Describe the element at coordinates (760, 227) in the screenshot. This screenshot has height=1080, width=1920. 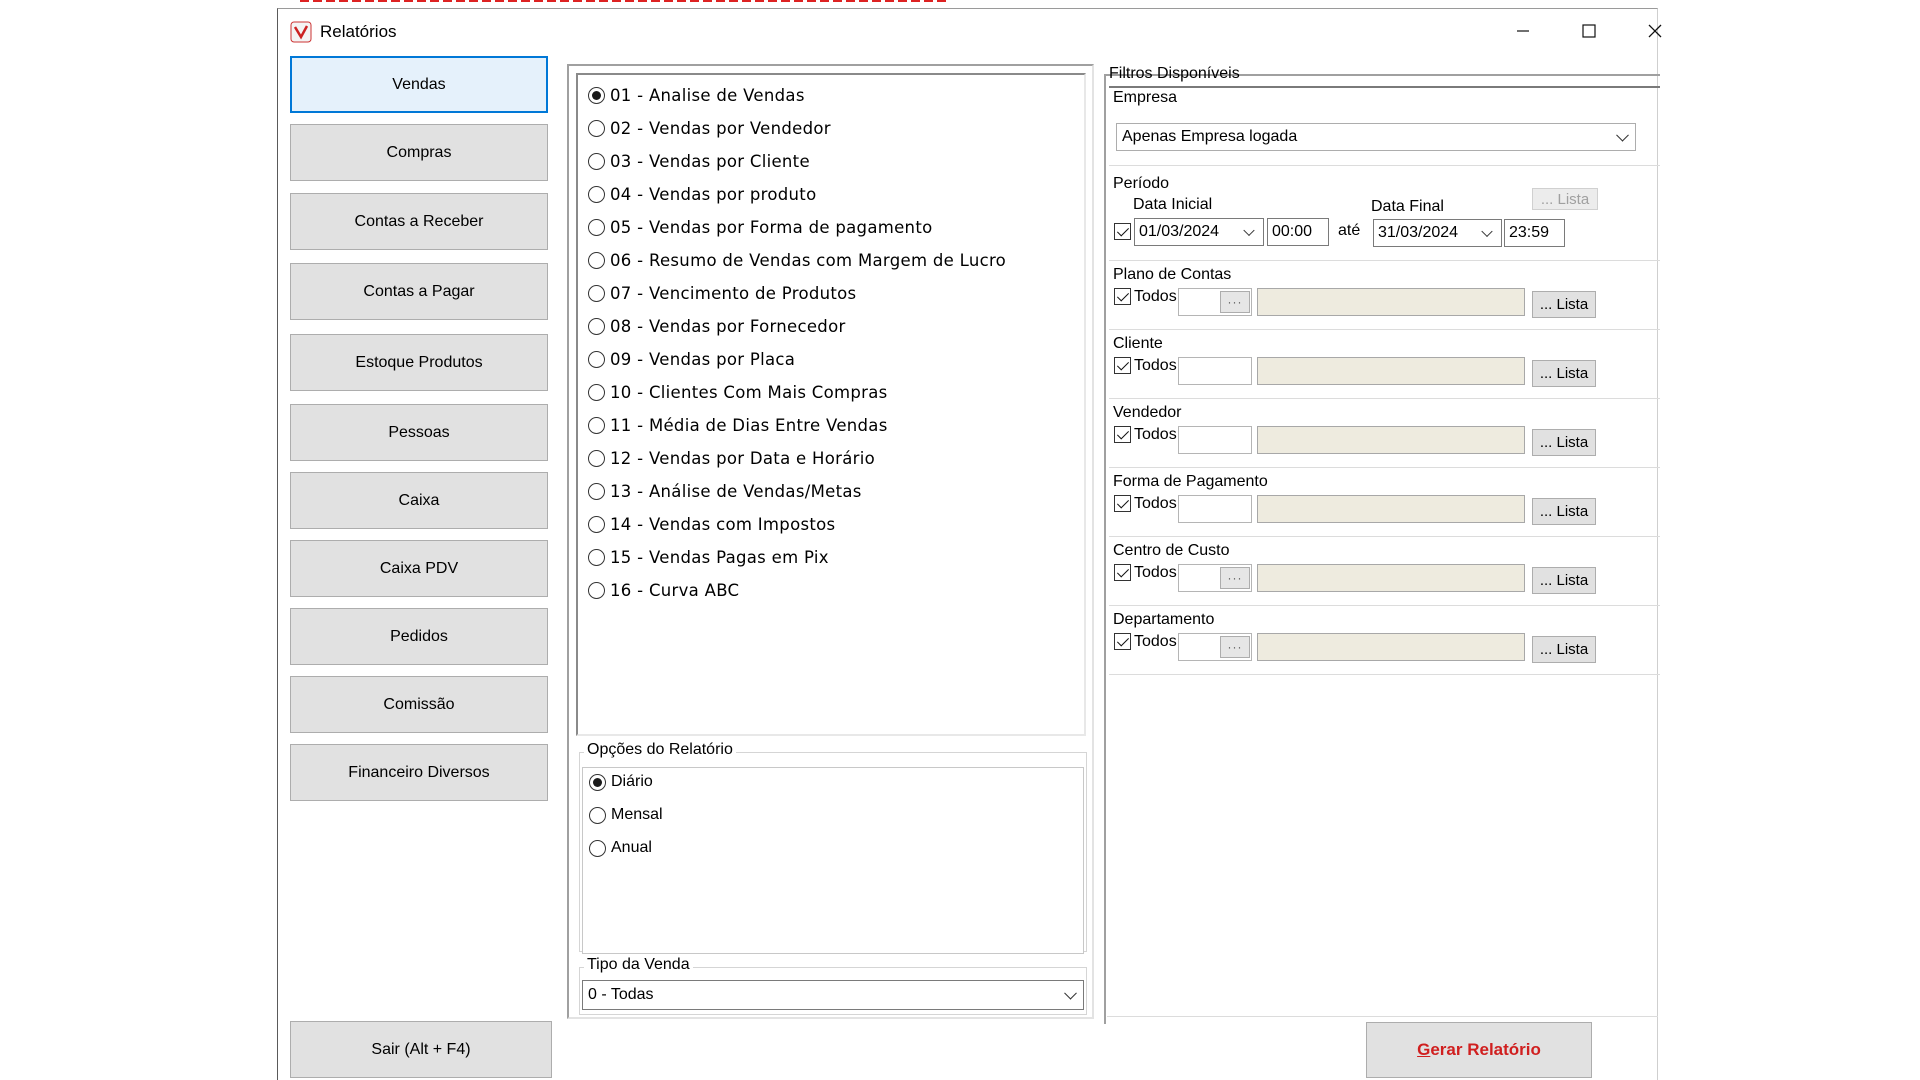
I see `report-option: 05 - Vendas por Forma de pagamento` at that location.